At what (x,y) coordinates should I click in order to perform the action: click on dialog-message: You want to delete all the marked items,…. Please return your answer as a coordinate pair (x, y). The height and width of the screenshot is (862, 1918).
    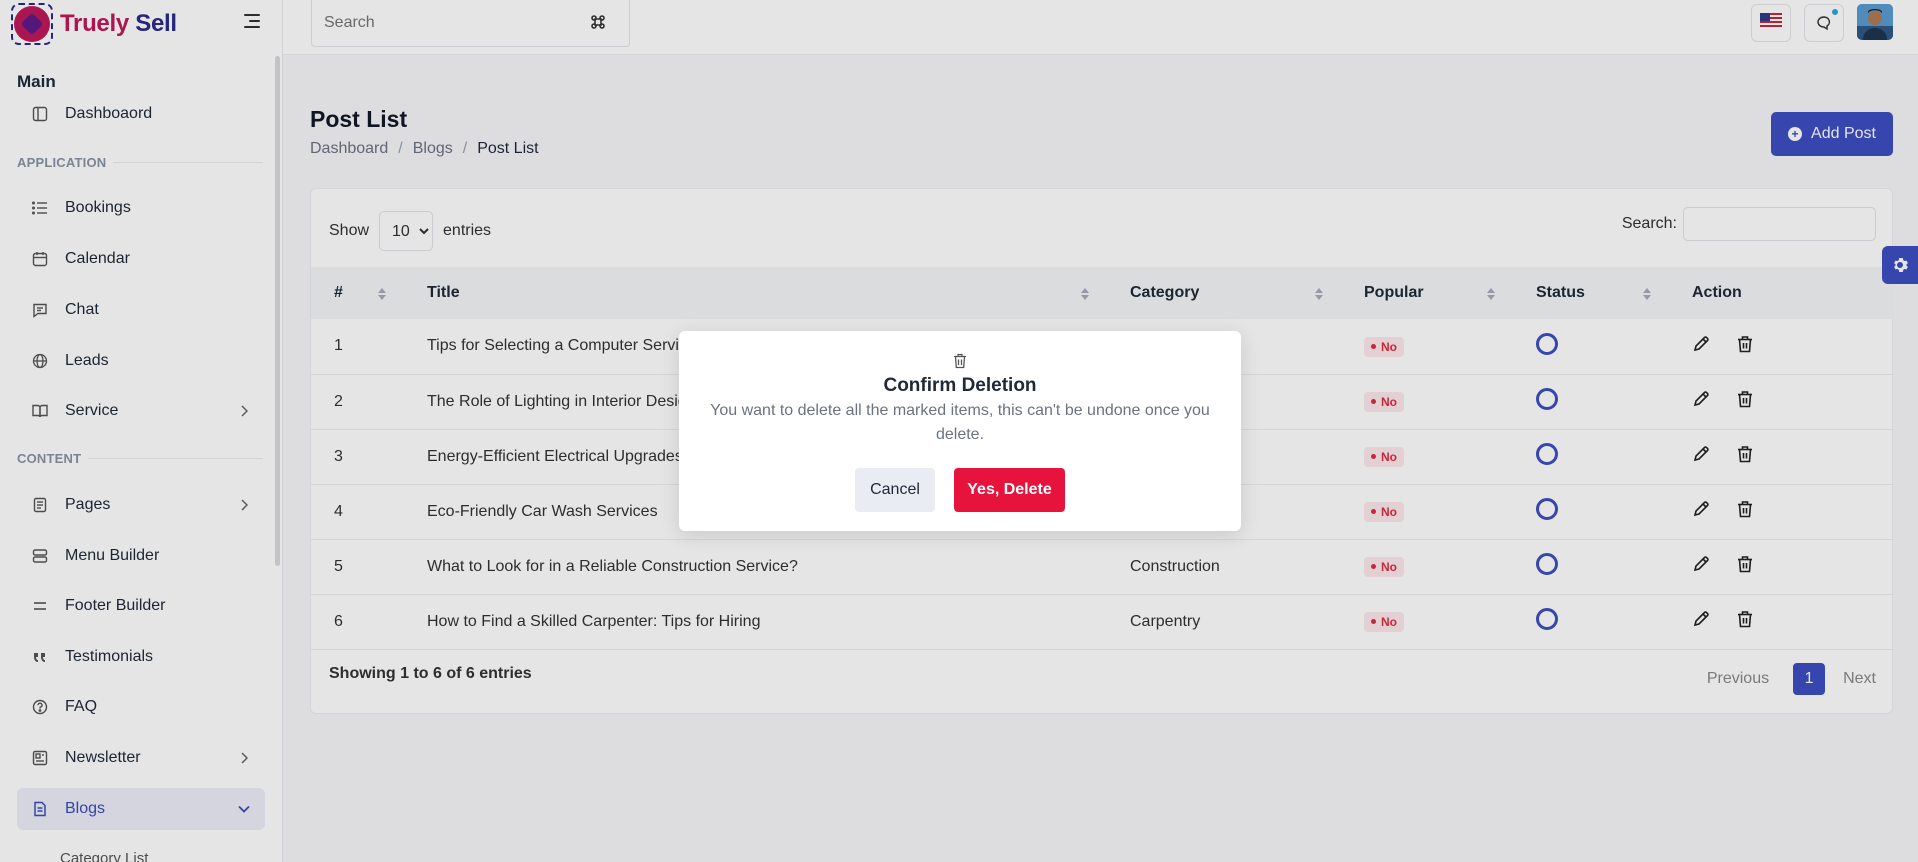
    Looking at the image, I should click on (960, 422).